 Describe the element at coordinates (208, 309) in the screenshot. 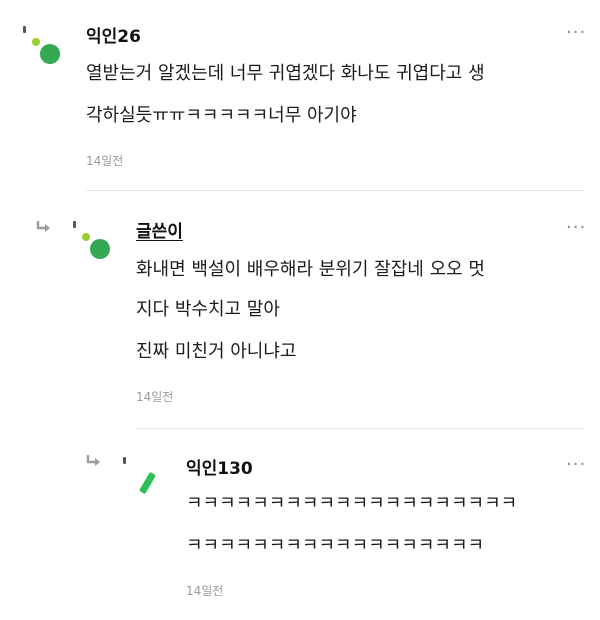

I see `comment-text-line: 지다 박수치고 말아` at that location.